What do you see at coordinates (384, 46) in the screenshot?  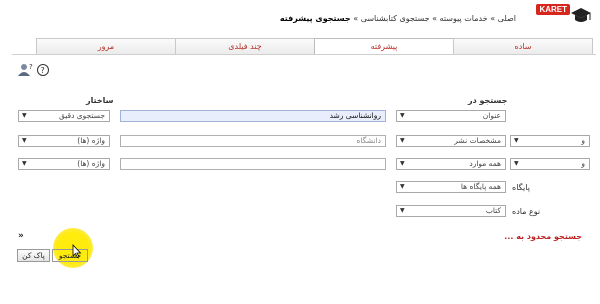 I see `tab-advanced: پیشرفته` at bounding box center [384, 46].